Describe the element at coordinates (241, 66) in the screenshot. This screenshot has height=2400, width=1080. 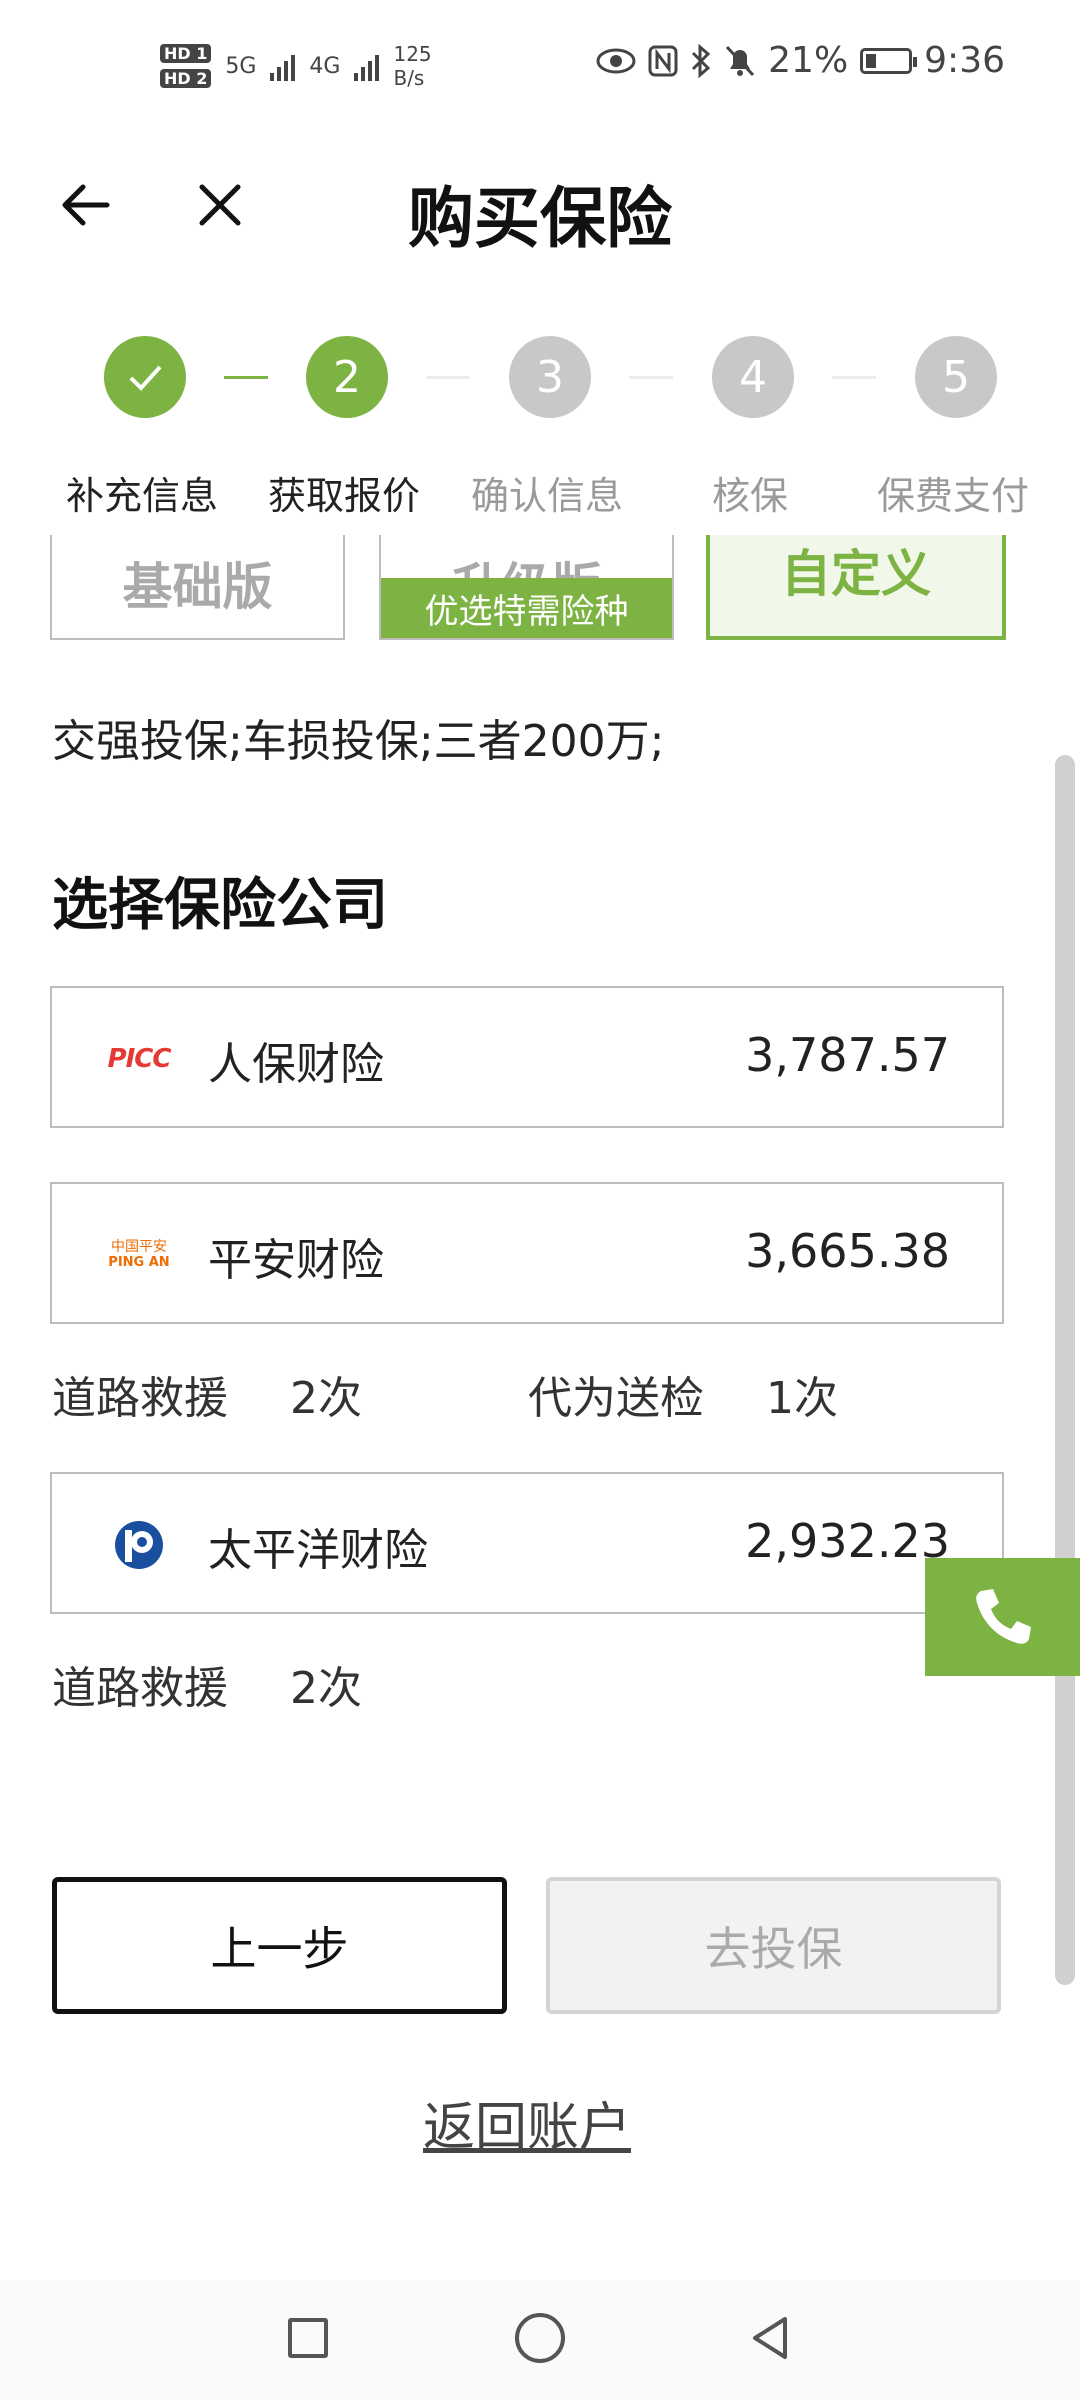
I see `net1-label: 5G` at that location.